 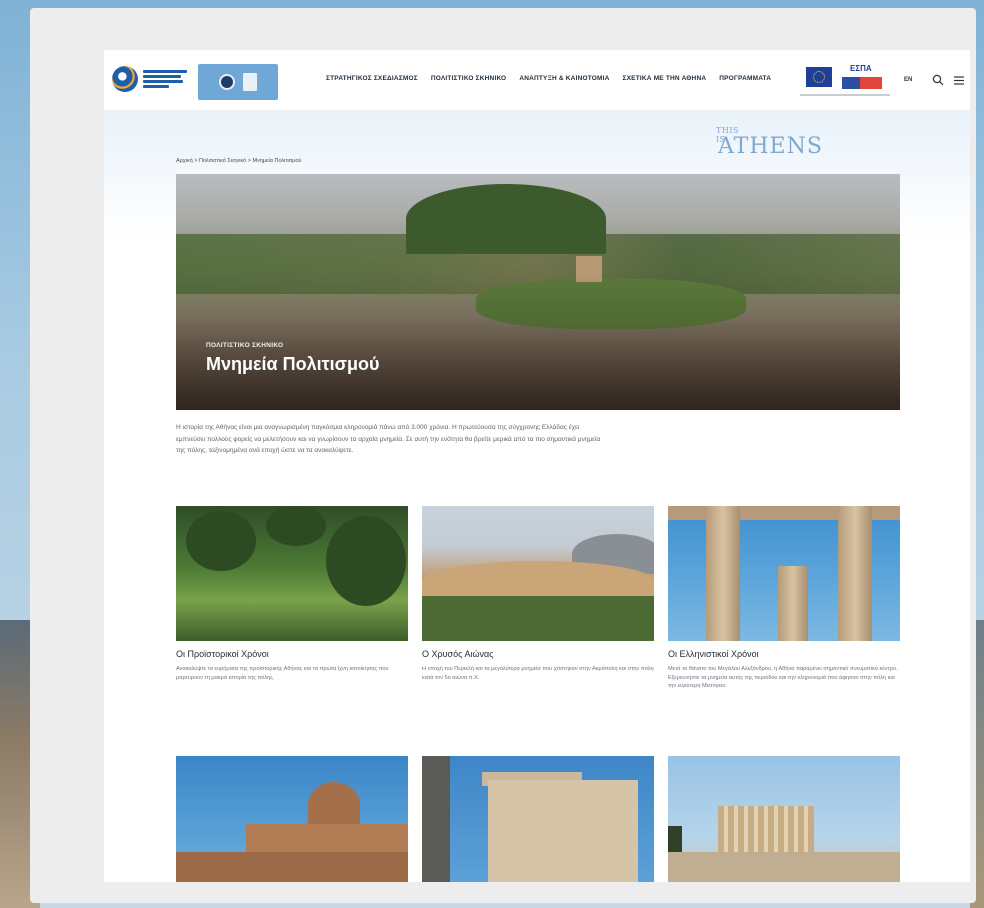 I want to click on city-logo, so click(x=149, y=79).